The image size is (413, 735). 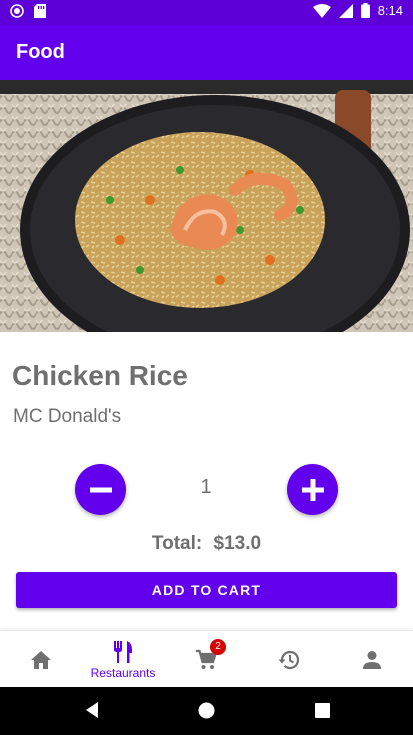 I want to click on nav-item-history, so click(x=289, y=659).